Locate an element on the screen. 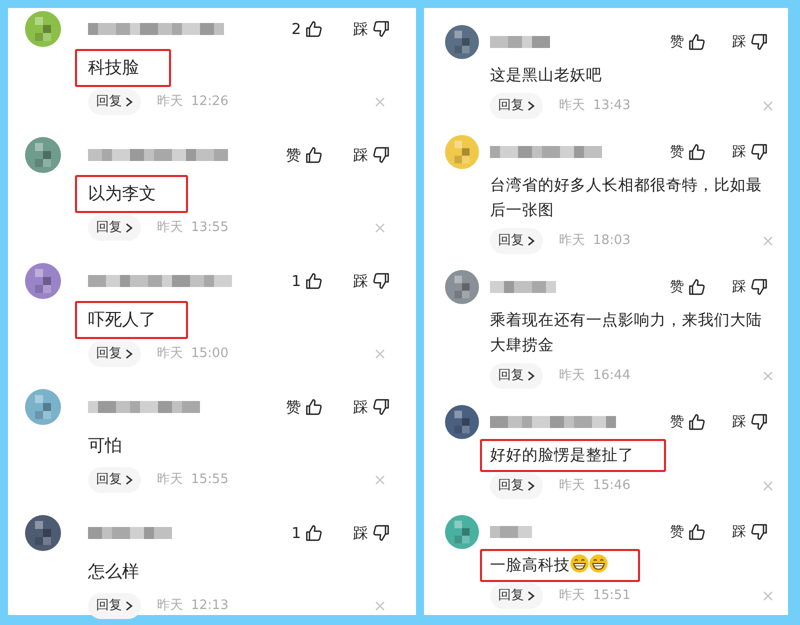 The width and height of the screenshot is (800, 625). comment-time: 15:46 is located at coordinates (611, 486).